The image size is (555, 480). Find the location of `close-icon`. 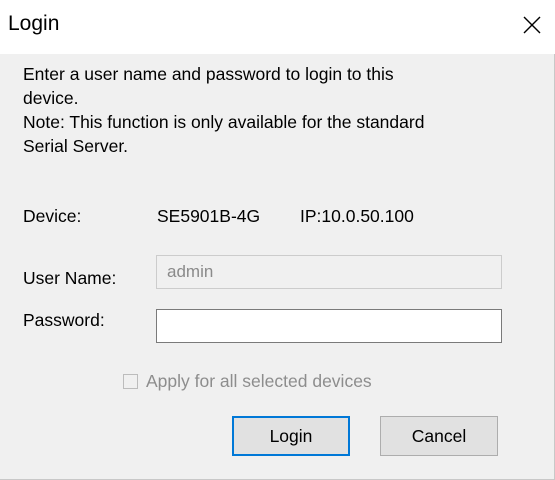

close-icon is located at coordinates (532, 25).